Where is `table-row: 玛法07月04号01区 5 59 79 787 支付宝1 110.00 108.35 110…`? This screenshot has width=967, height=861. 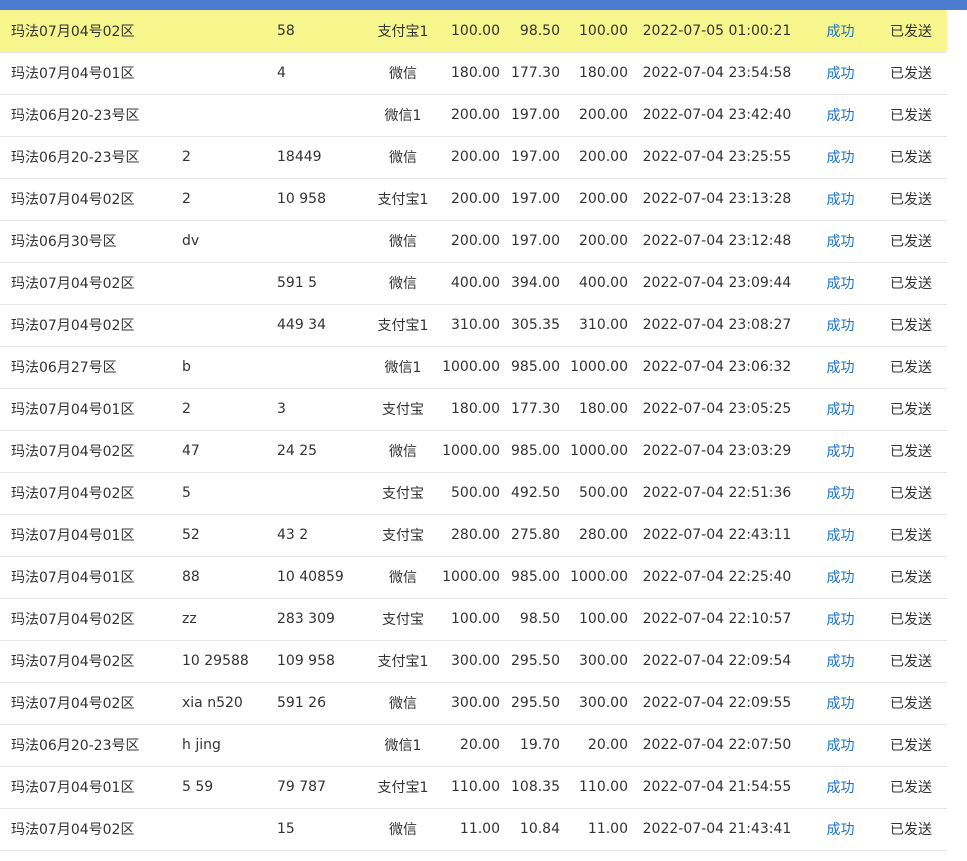
table-row: 玛法07月04号01区 5 59 79 787 支付宝1 110.00 108.35 110… is located at coordinates (473, 787).